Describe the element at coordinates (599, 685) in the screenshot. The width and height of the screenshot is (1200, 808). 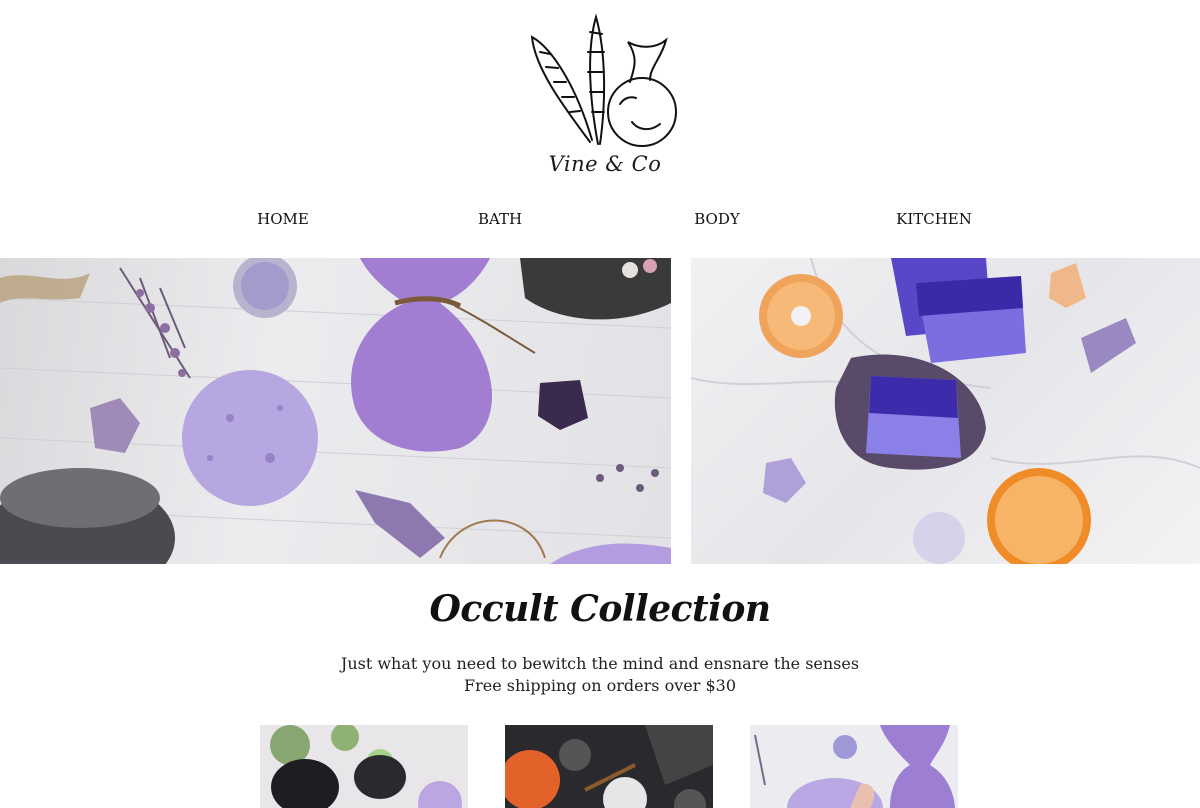
I see `shipping-notice: Free shipping on orders over $30` at that location.